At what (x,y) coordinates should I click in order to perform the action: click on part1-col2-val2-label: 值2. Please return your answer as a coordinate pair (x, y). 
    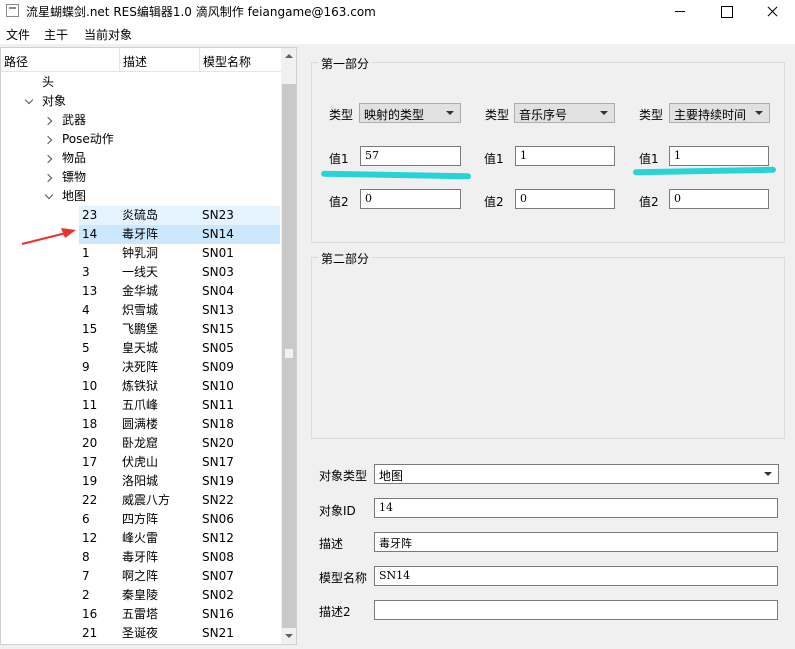
    Looking at the image, I should click on (494, 202).